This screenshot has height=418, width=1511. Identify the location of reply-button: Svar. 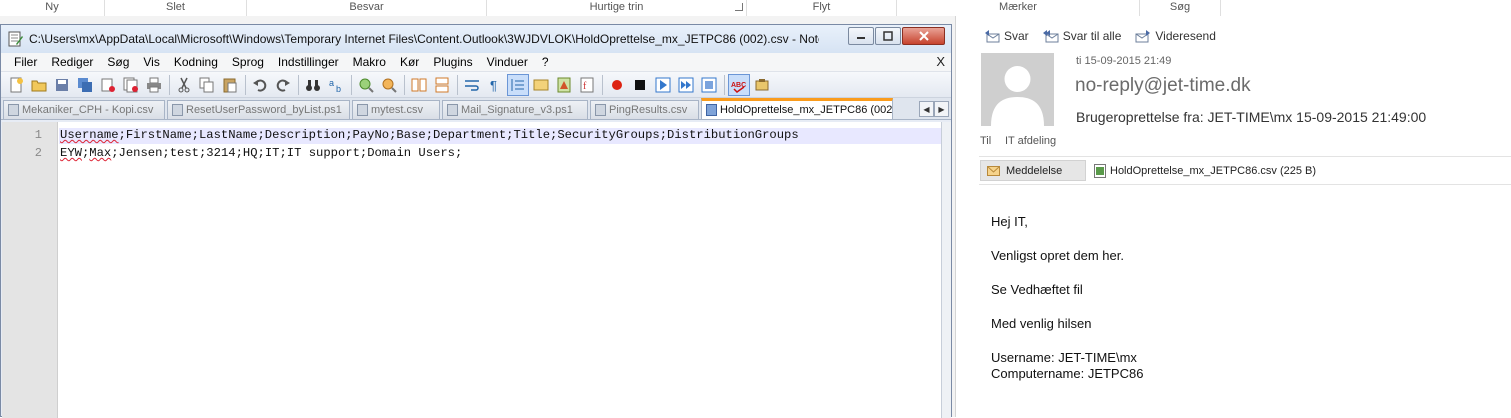
(1006, 36).